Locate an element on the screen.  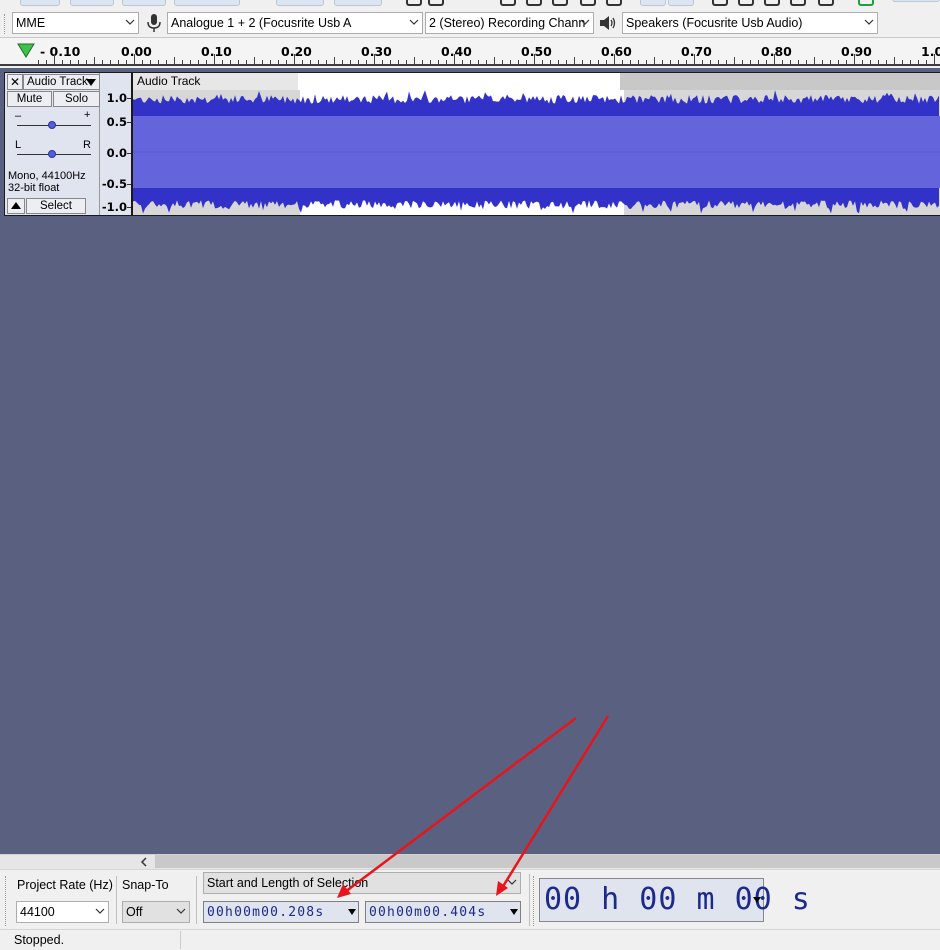
selection-start-time: 00h00m00.208s is located at coordinates (281, 912).